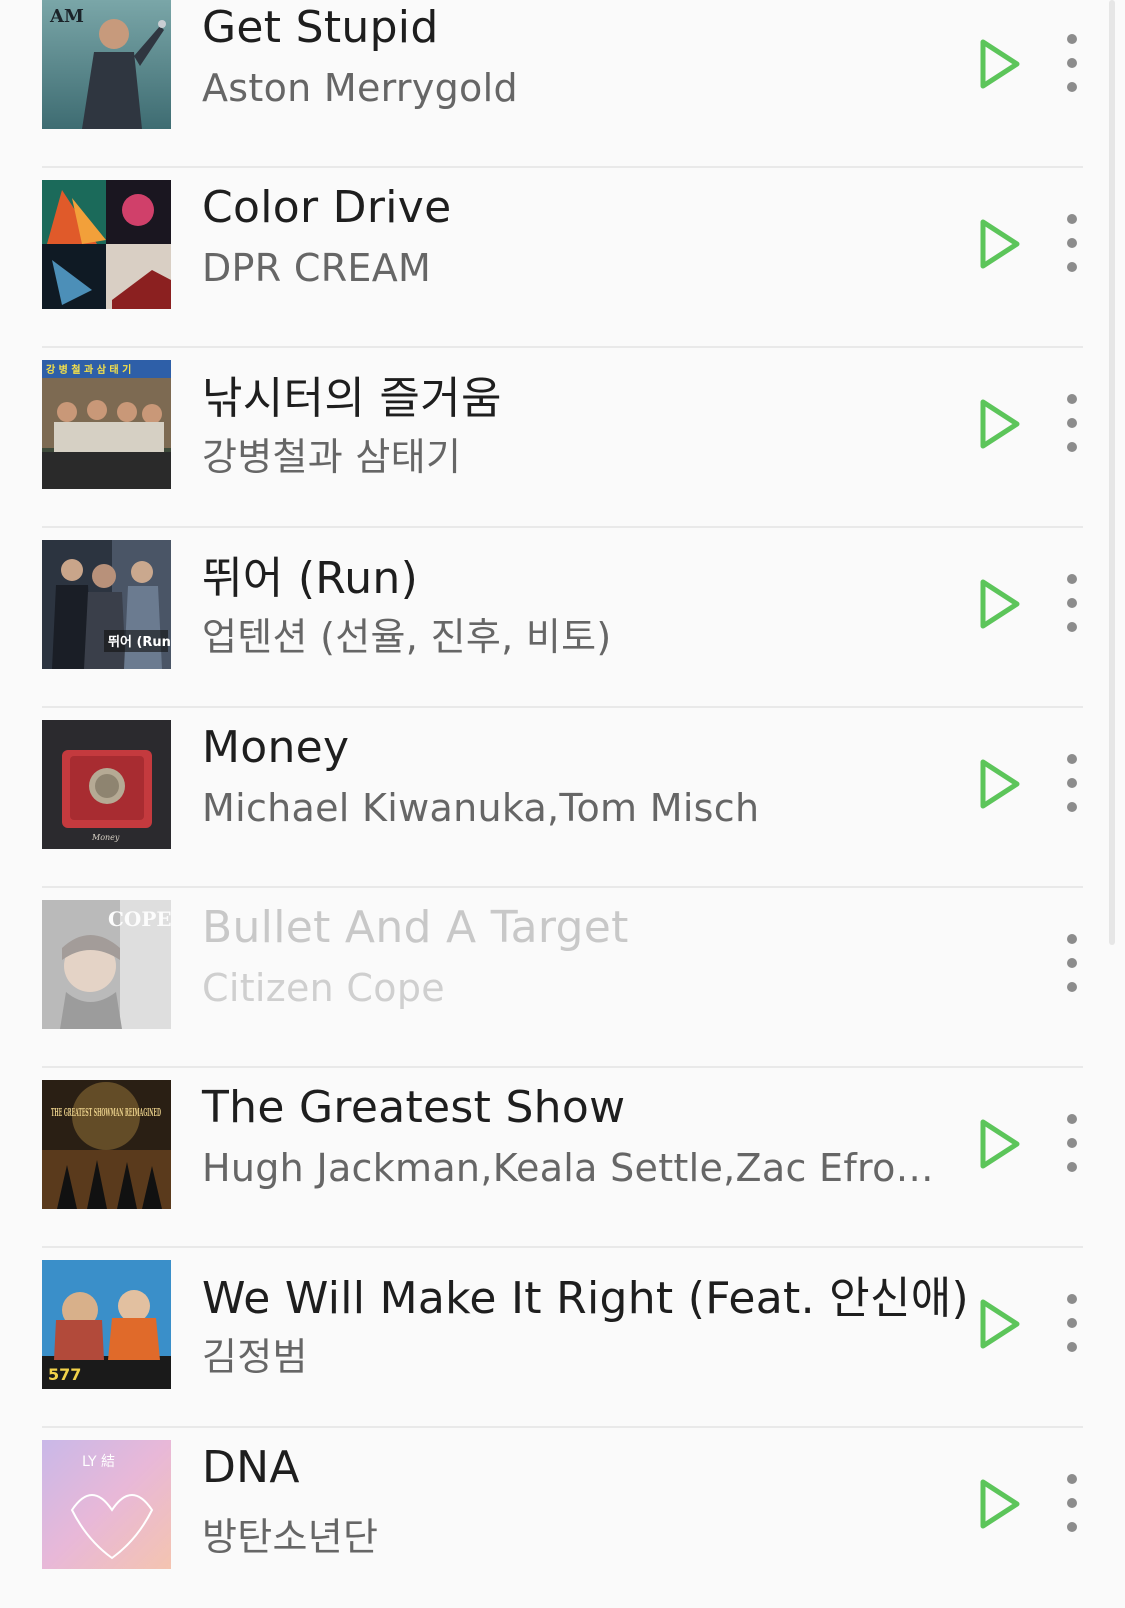  Describe the element at coordinates (320, 27) in the screenshot. I see `song-title: Get Stupid` at that location.